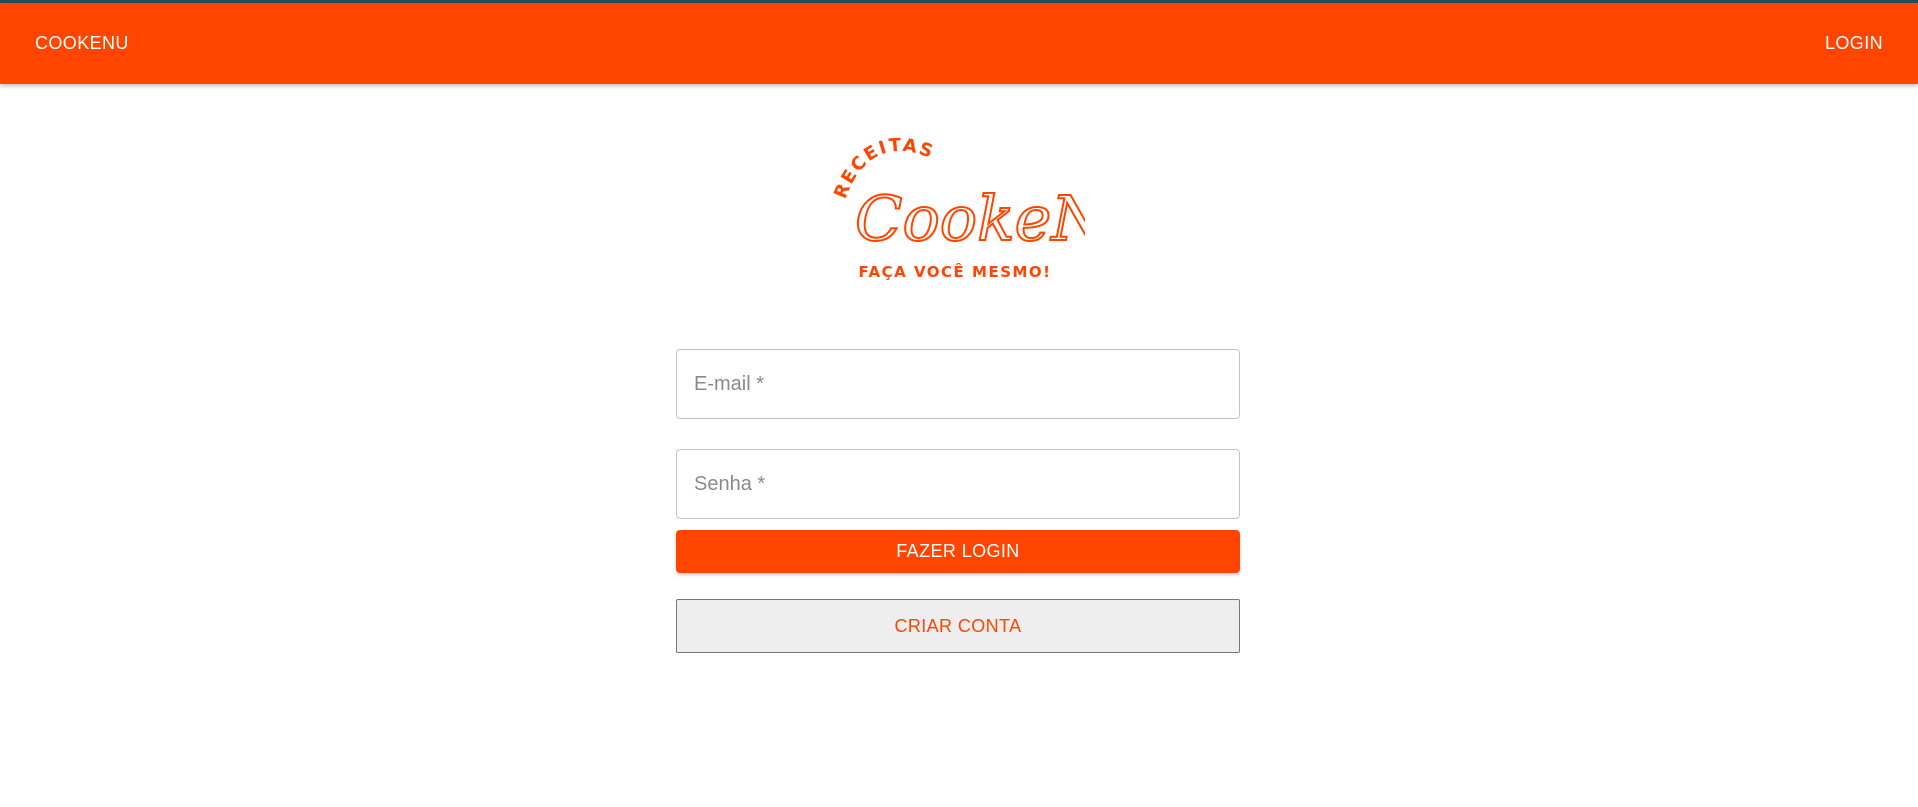 Image resolution: width=1918 pixels, height=807 pixels. What do you see at coordinates (82, 43) in the screenshot?
I see `brand-home-button: COOKENU` at bounding box center [82, 43].